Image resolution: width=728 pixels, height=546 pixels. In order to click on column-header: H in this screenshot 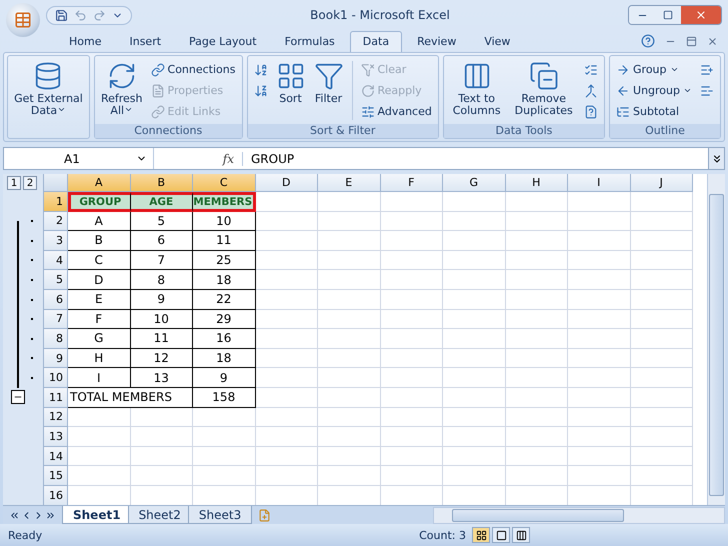, I will do `click(537, 183)`.